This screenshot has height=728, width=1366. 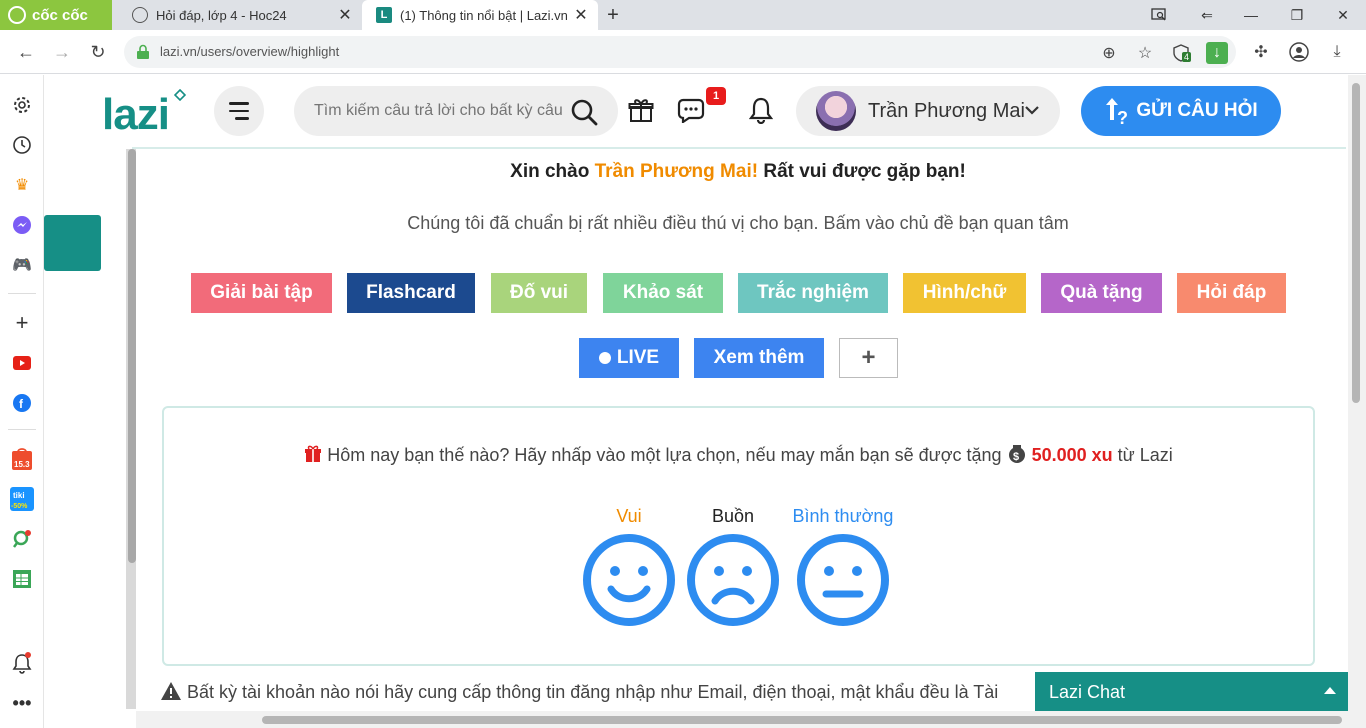 What do you see at coordinates (22, 322) in the screenshot?
I see `add-shortcut-icon: +` at bounding box center [22, 322].